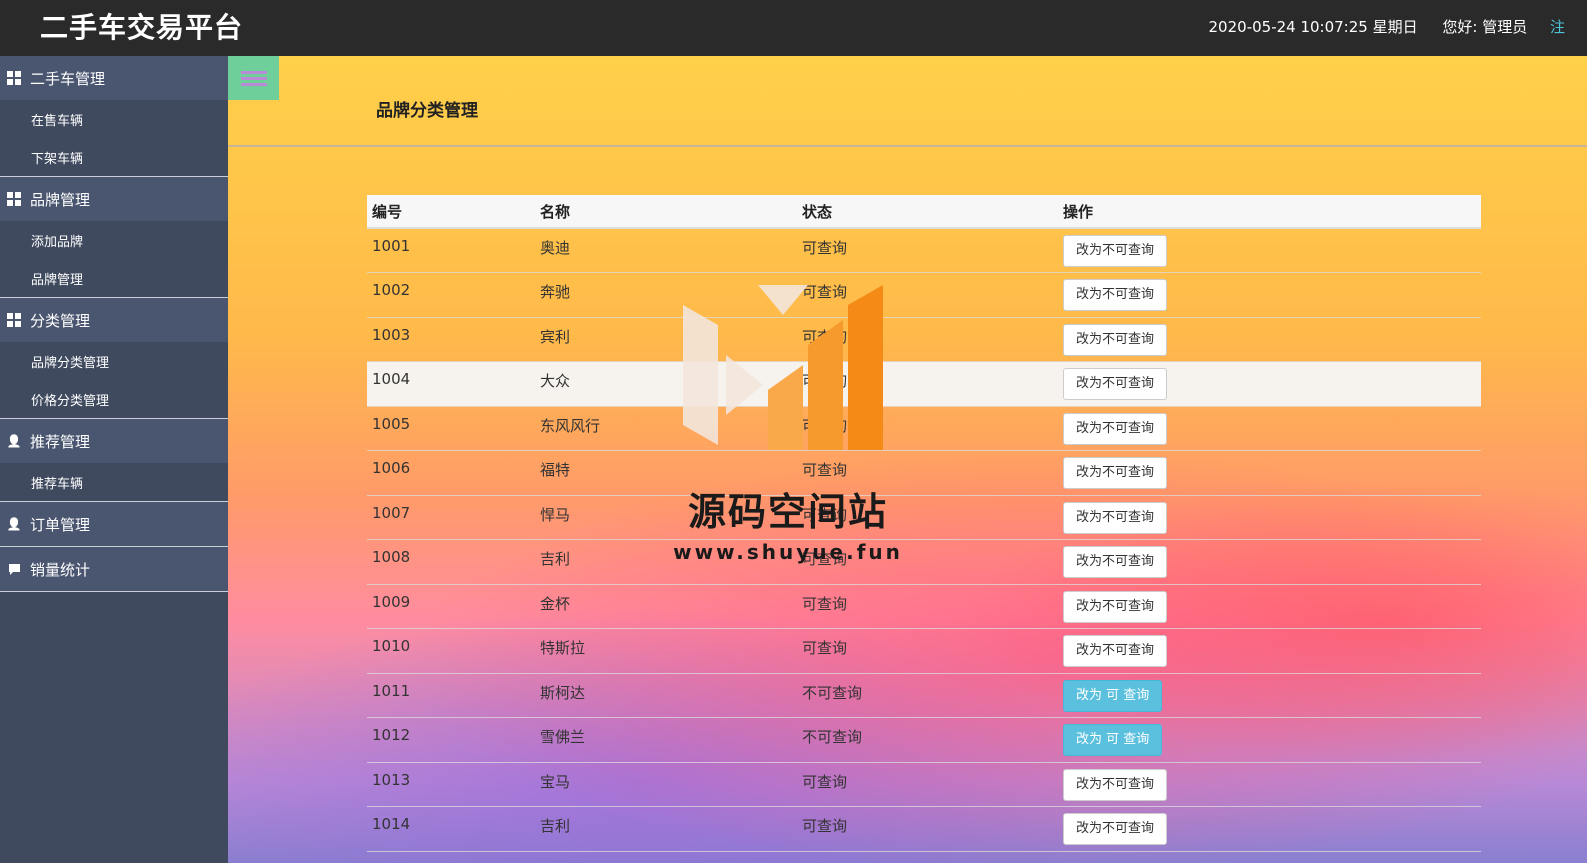 The width and height of the screenshot is (1587, 863). What do you see at coordinates (114, 157) in the screenshot?
I see `sidebar-item: 下架车辆` at bounding box center [114, 157].